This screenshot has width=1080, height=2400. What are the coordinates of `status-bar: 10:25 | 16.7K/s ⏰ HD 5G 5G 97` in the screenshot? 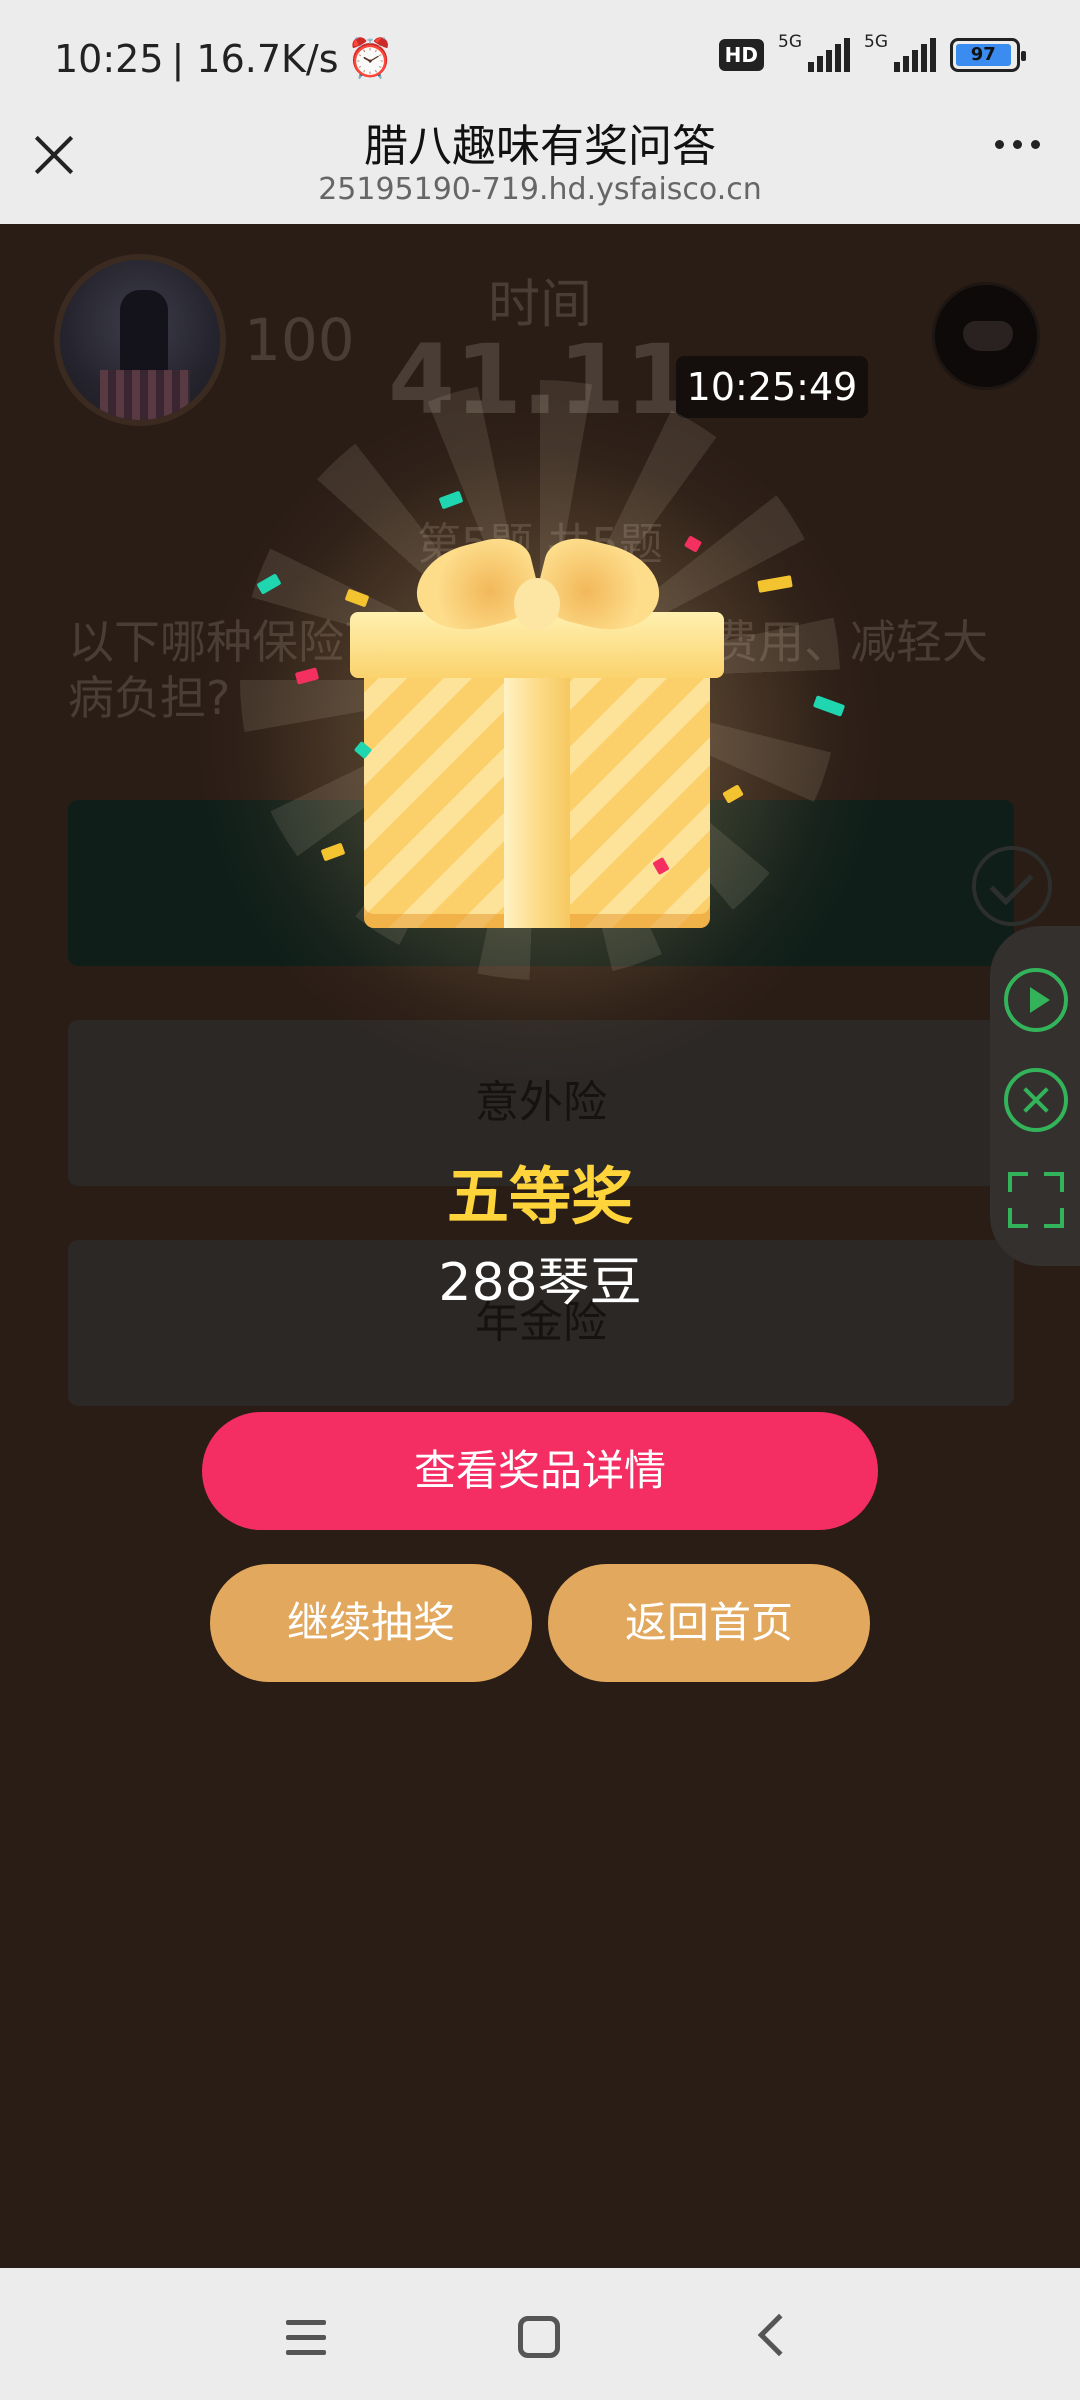 It's located at (540, 50).